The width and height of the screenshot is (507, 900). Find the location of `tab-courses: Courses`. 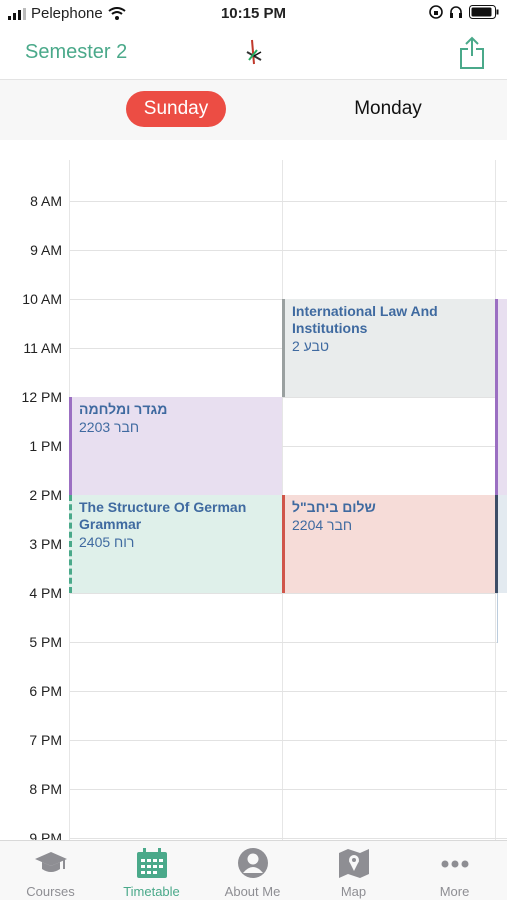

tab-courses: Courses is located at coordinates (50, 870).